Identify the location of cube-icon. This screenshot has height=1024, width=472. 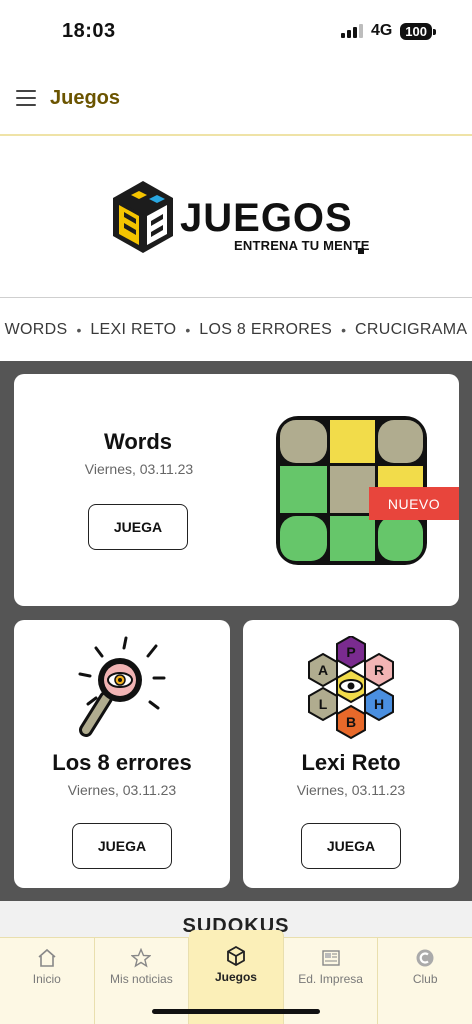
(236, 956).